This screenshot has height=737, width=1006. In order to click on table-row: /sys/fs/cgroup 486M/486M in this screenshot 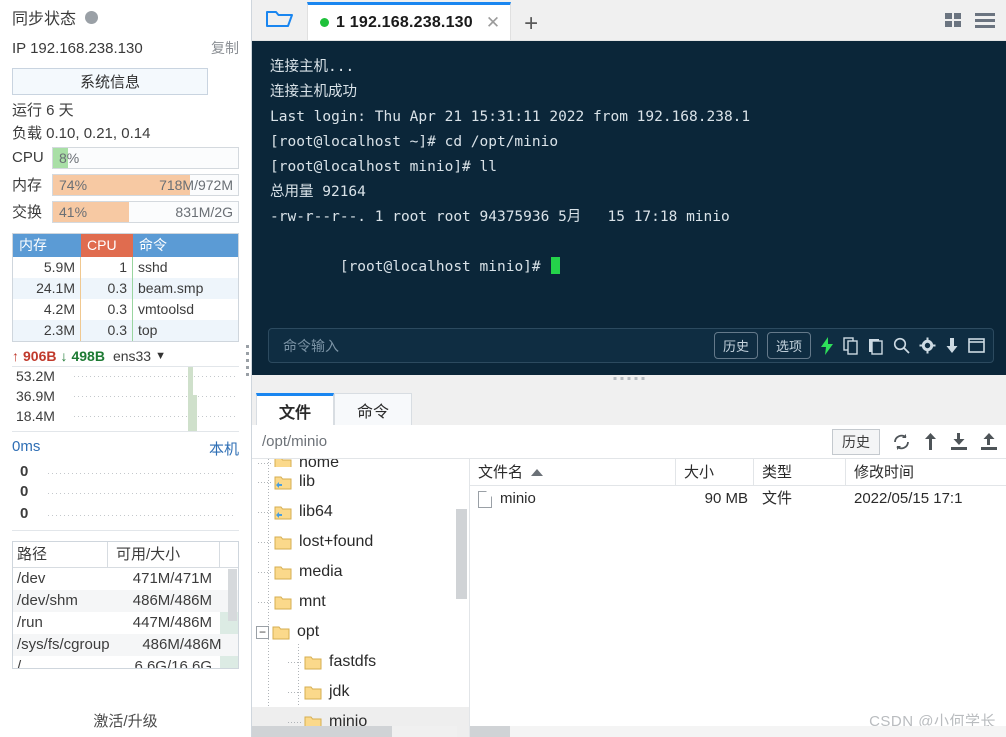, I will do `click(125, 645)`.